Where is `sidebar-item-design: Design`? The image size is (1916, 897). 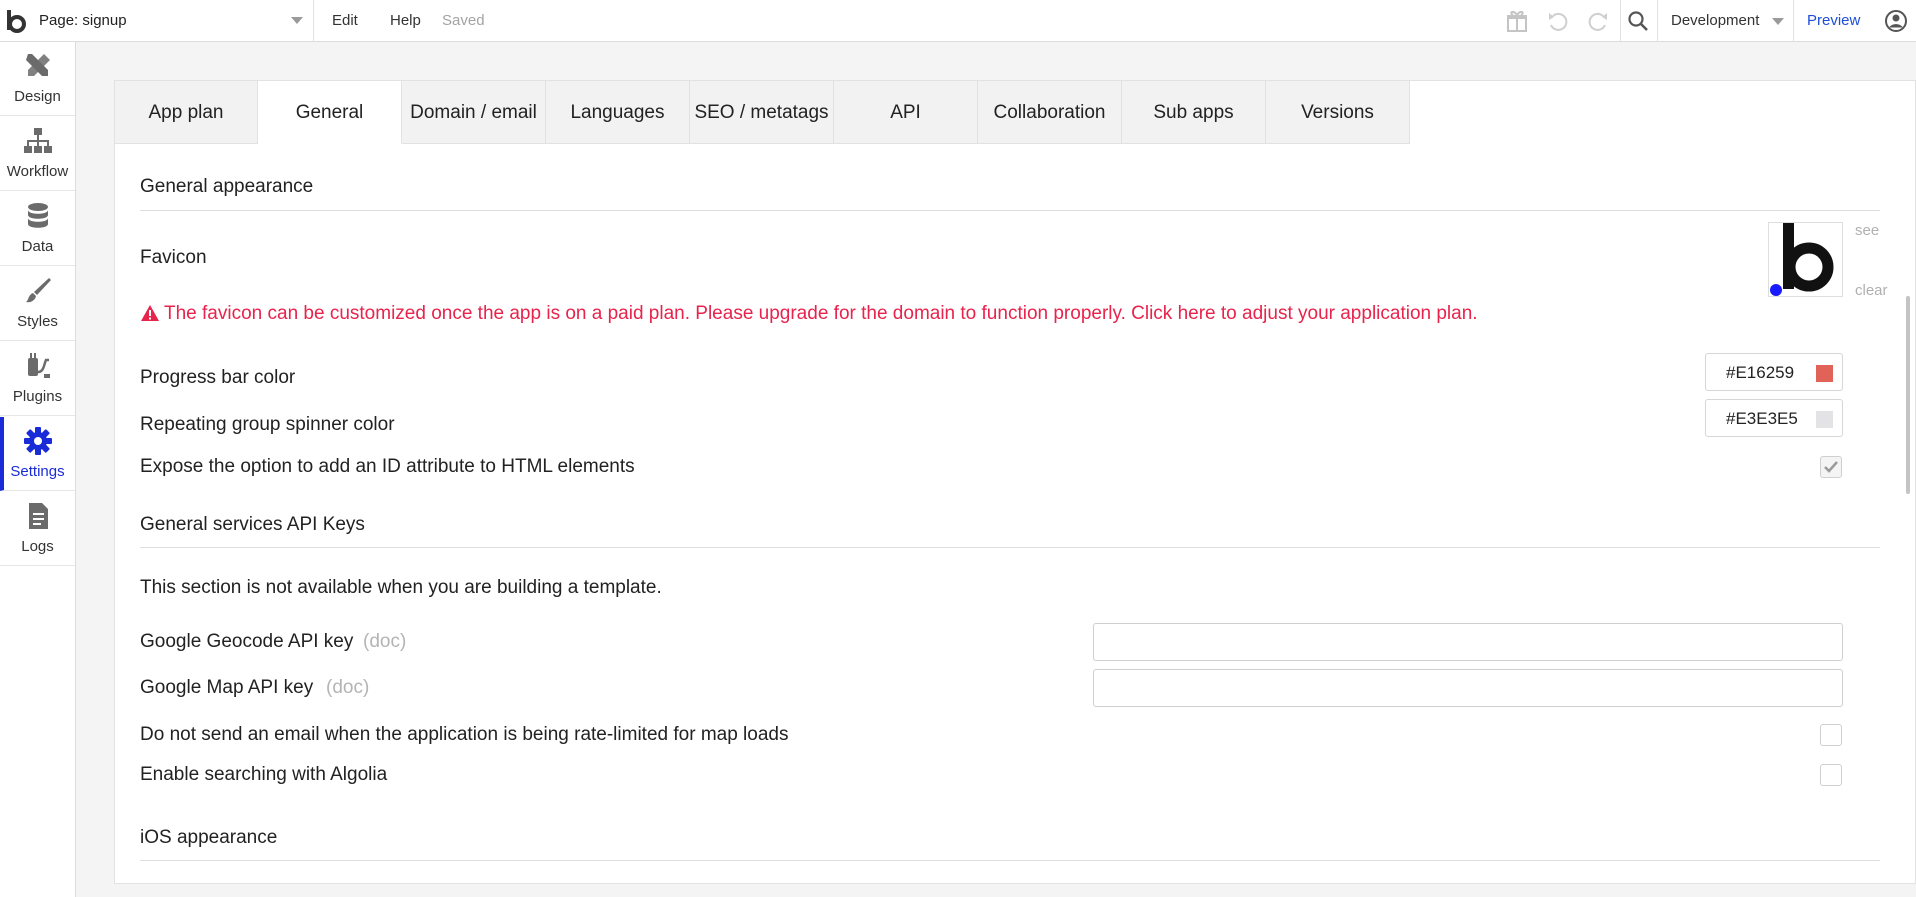
sidebar-item-design: Design is located at coordinates (37, 79).